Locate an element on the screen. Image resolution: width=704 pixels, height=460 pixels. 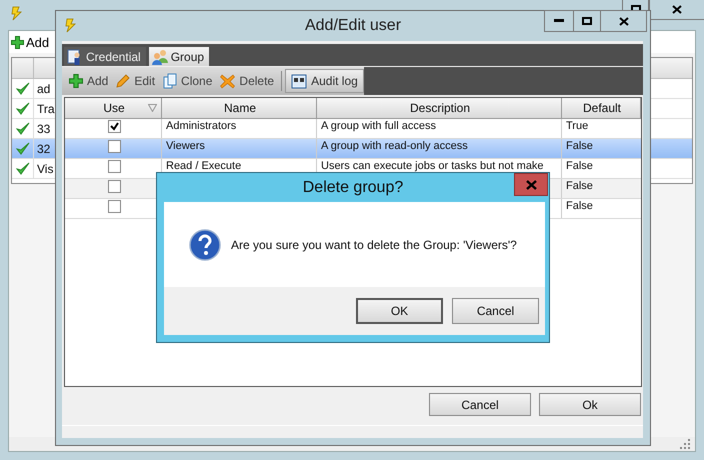
close-button is located at coordinates (623, 21).